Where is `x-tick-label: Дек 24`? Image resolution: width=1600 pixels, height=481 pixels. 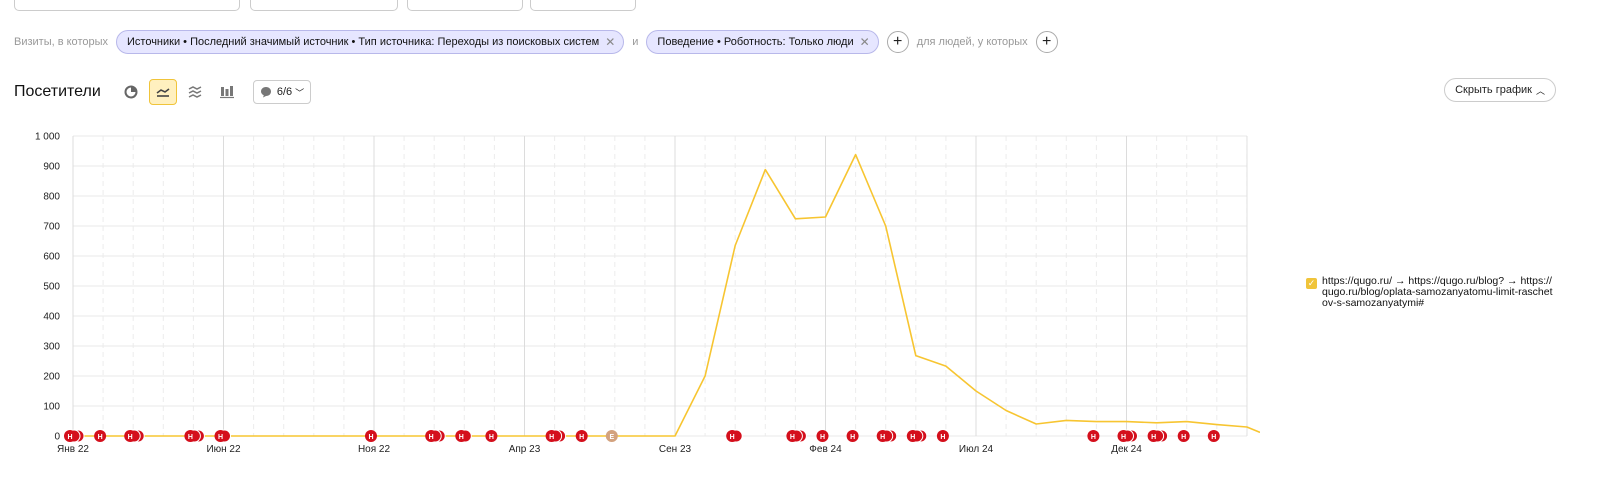
x-tick-label: Дек 24 is located at coordinates (1126, 449).